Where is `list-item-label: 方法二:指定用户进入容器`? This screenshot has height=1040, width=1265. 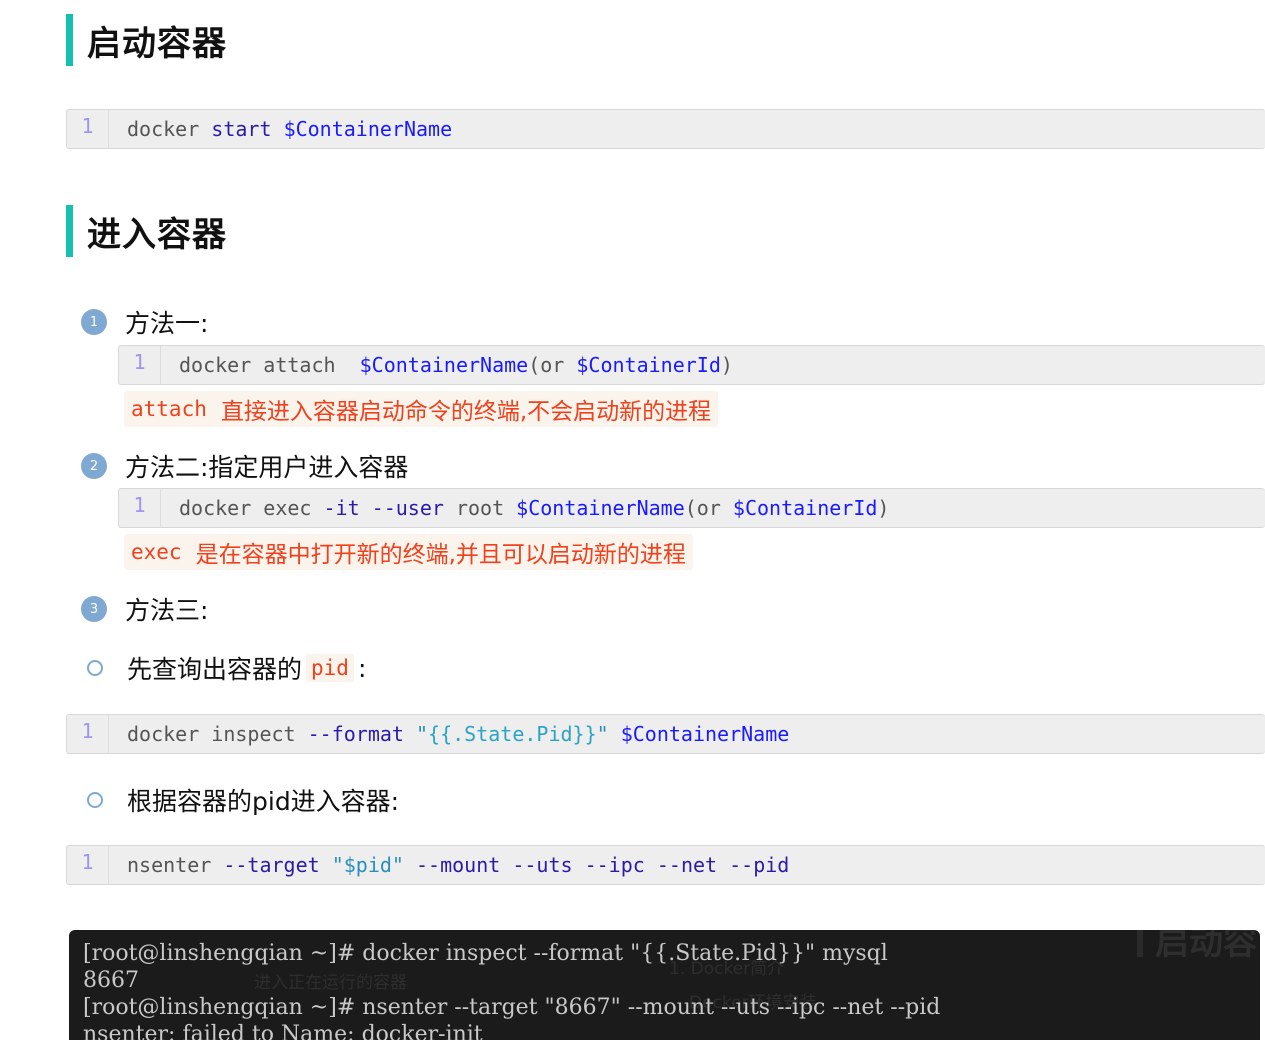
list-item-label: 方法二:指定用户进入容器 is located at coordinates (267, 467).